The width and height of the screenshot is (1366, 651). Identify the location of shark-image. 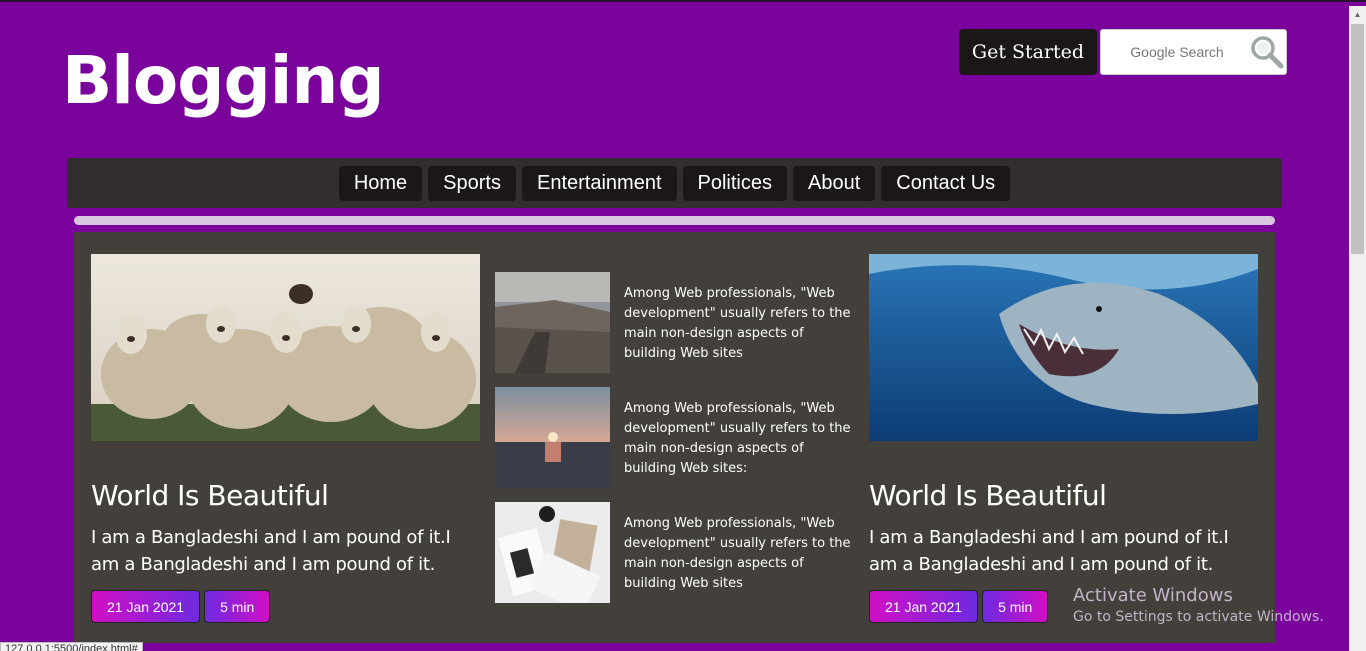
(1063, 347).